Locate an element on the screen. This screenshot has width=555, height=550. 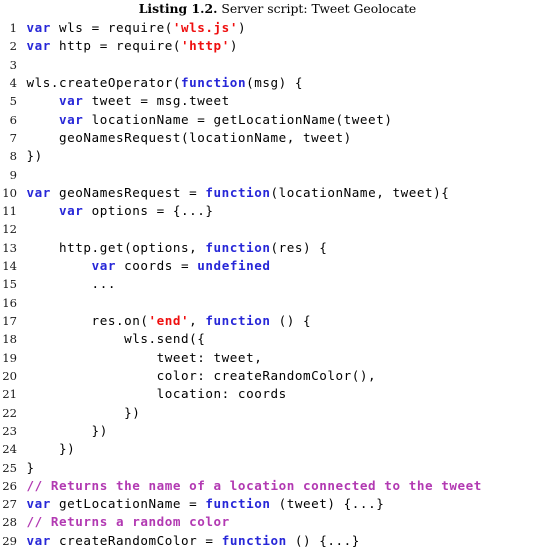
code-text: locationName = getLocationName(tweet) is located at coordinates (238, 119).